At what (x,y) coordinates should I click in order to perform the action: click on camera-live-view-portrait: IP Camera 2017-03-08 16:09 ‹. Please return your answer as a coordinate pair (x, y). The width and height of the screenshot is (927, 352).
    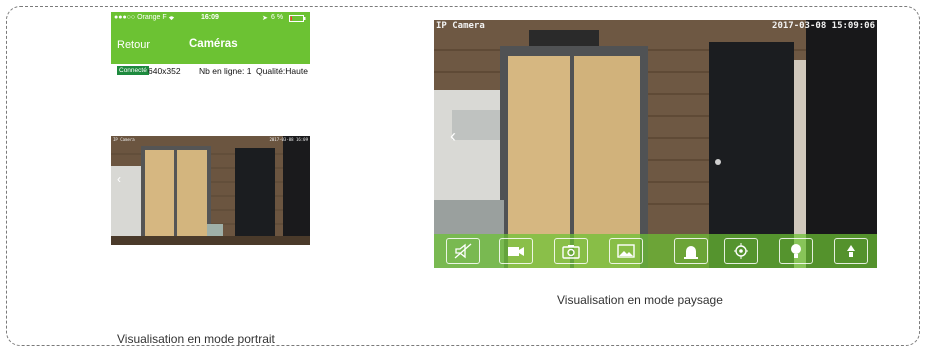
    Looking at the image, I should click on (210, 190).